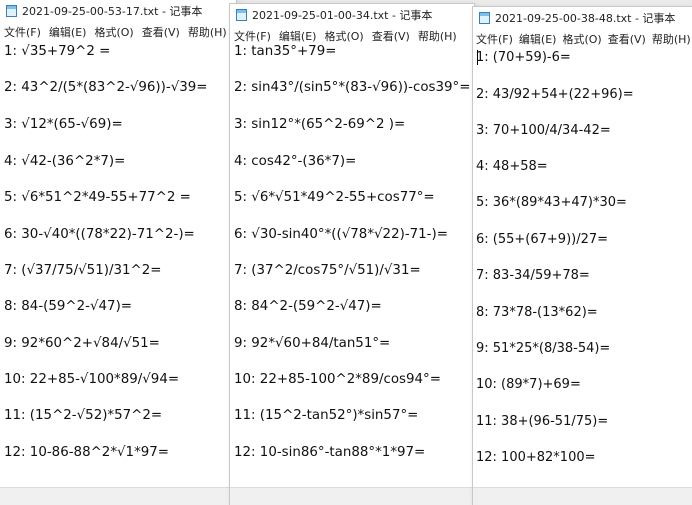 The width and height of the screenshot is (692, 505). I want to click on text-line: 4: 48+58=, so click(512, 166).